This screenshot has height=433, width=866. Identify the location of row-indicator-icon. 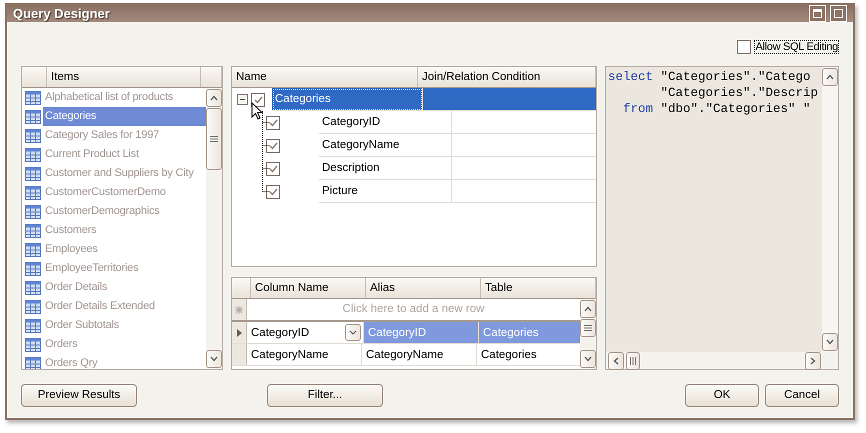
(239, 332).